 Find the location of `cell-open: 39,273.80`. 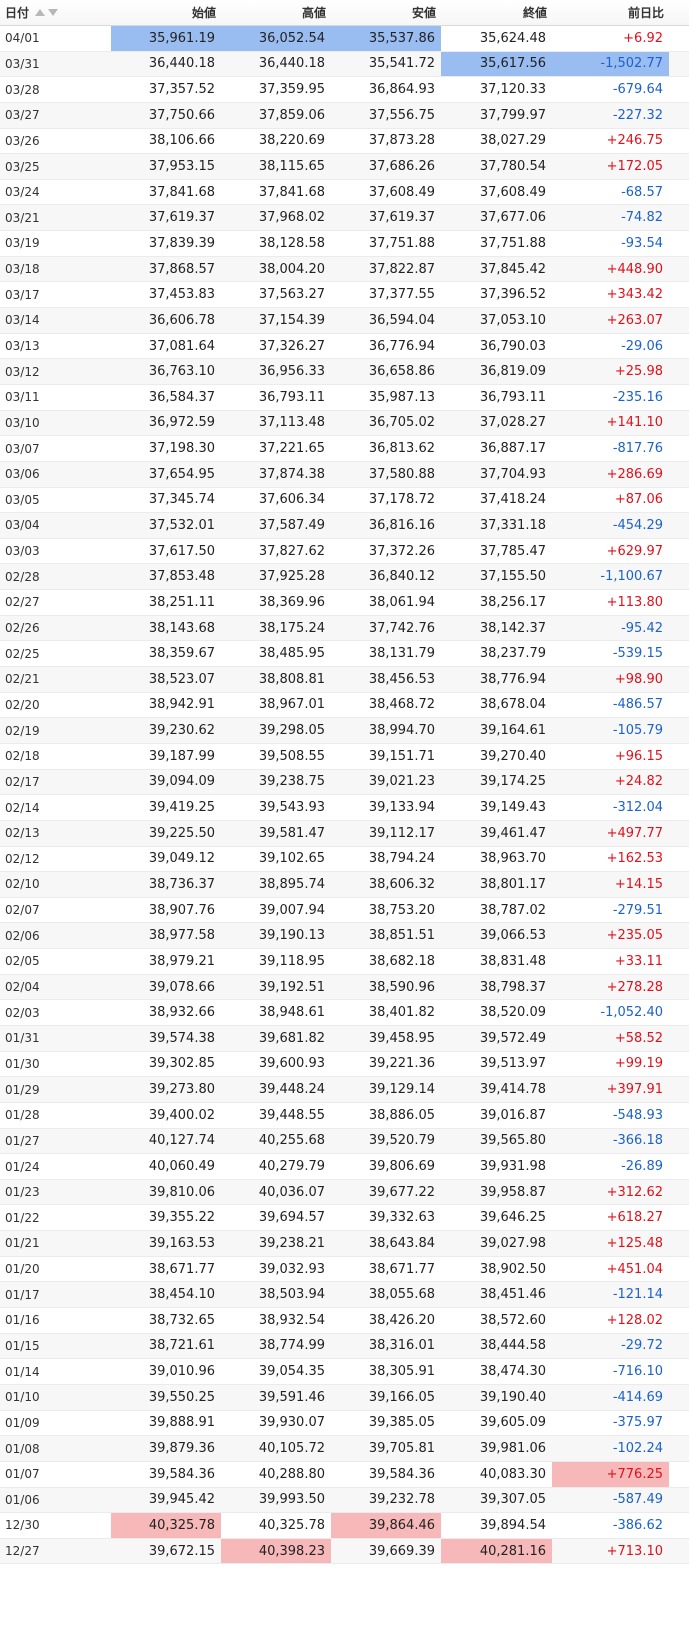

cell-open: 39,273.80 is located at coordinates (181, 1090).